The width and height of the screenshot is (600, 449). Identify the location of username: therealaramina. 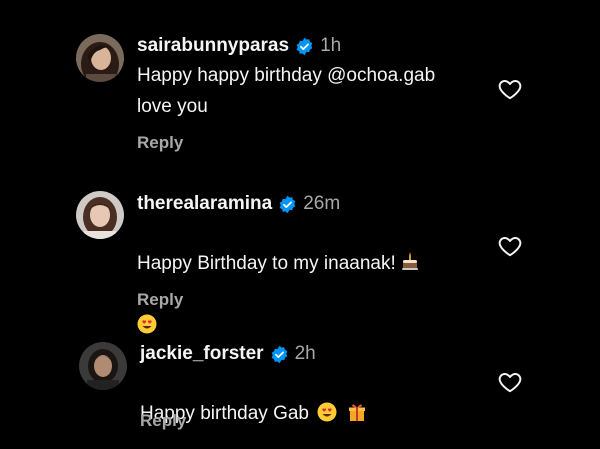
(204, 204).